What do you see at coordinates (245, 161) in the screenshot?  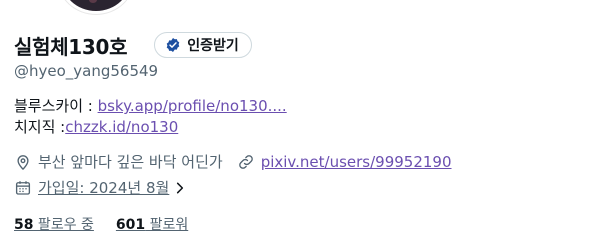 I see `link-icon` at bounding box center [245, 161].